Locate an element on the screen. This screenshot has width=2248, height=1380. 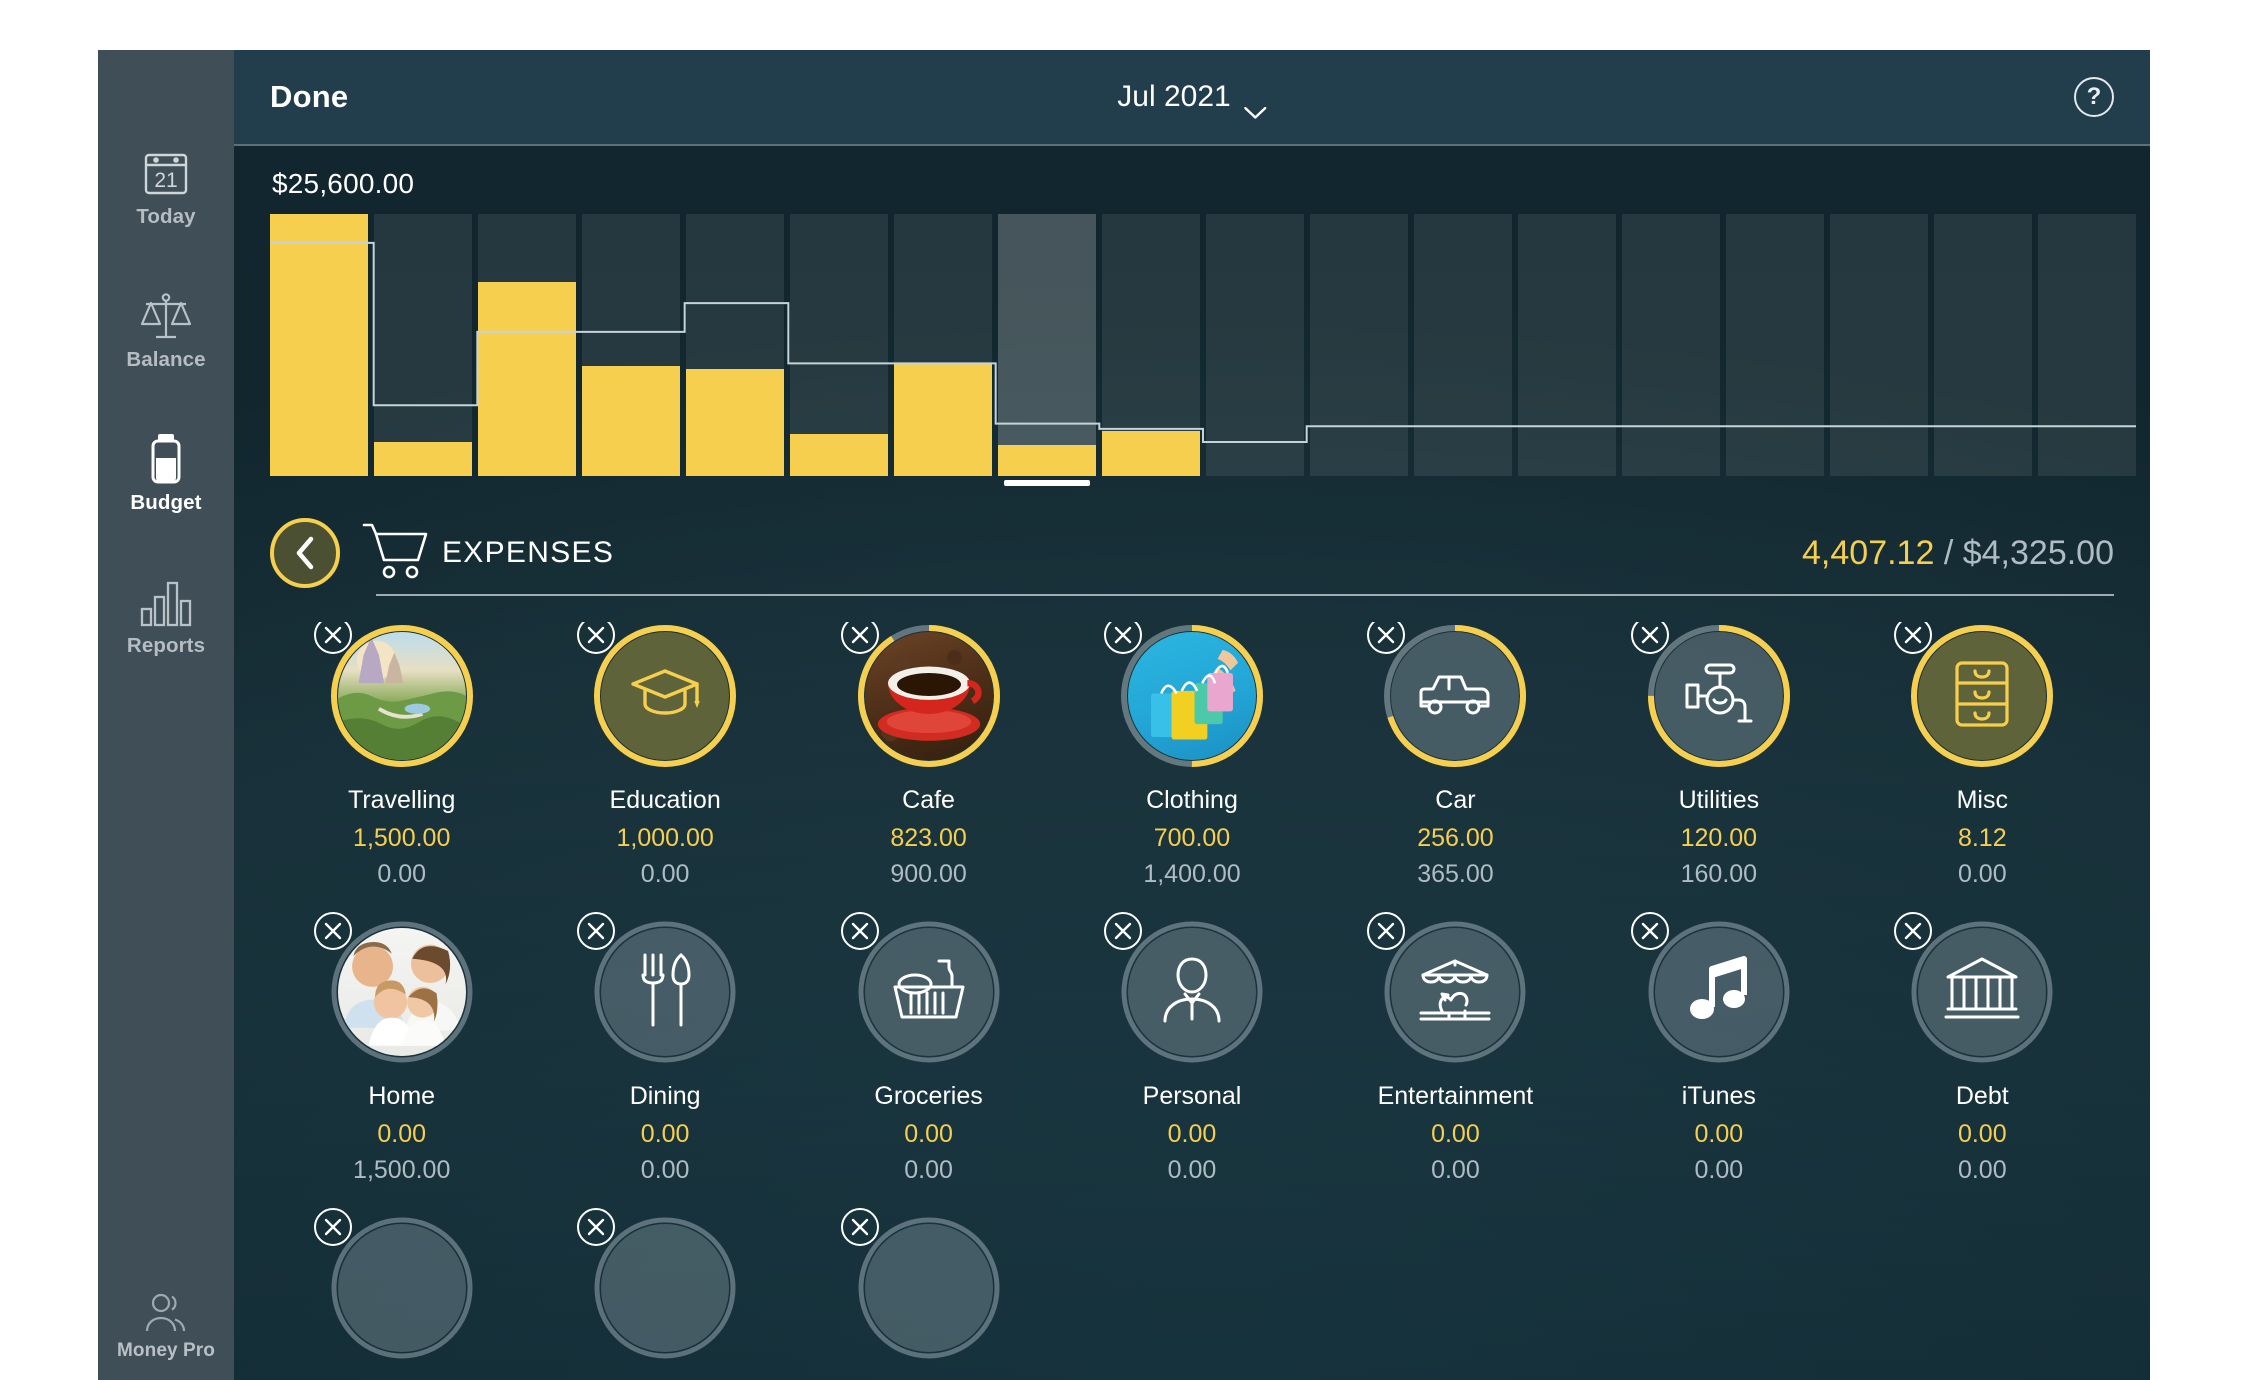
category-item: Dining 0.00 0.00 is located at coordinates (664, 1063).